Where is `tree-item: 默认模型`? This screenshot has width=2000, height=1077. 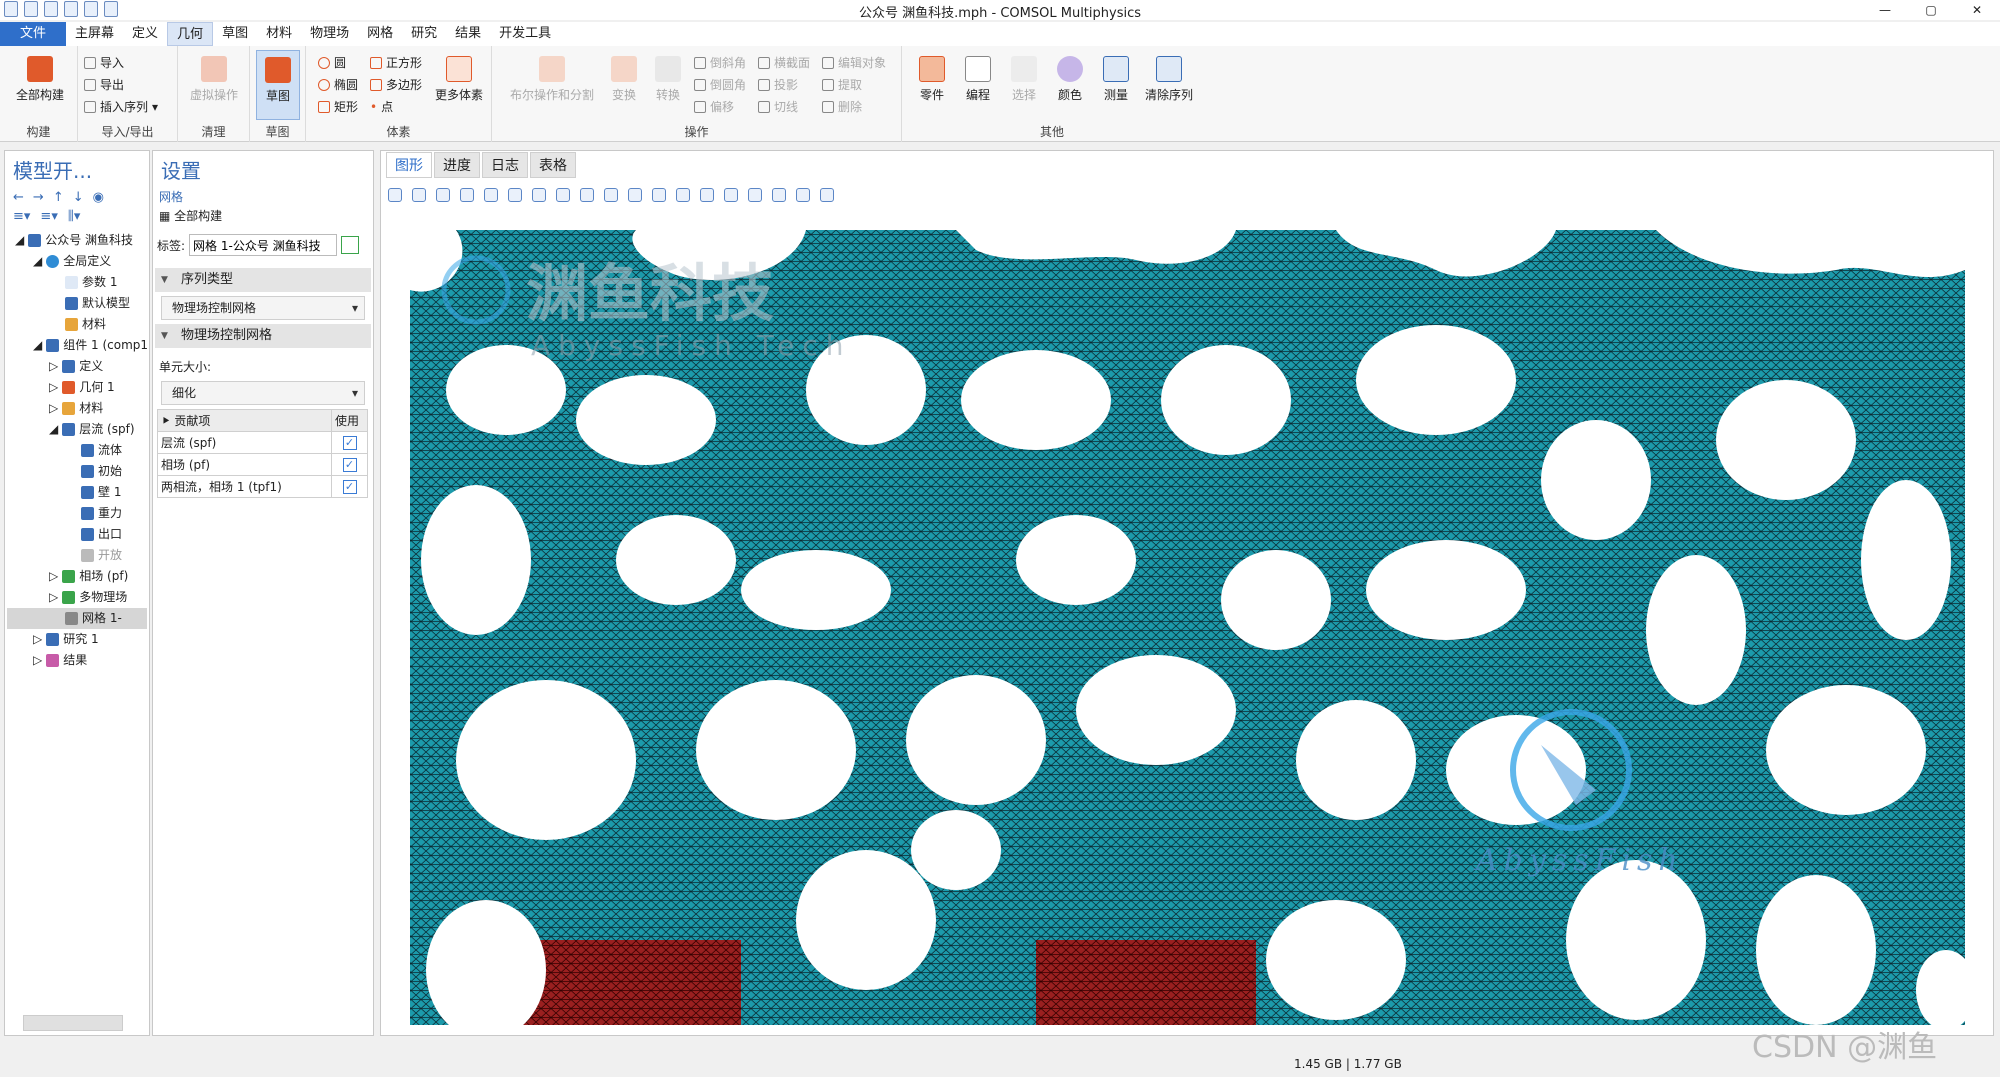 tree-item: 默认模型 is located at coordinates (77, 303).